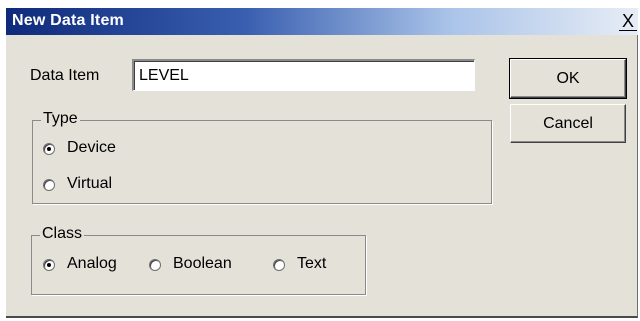  I want to click on text-radio, so click(279, 265).